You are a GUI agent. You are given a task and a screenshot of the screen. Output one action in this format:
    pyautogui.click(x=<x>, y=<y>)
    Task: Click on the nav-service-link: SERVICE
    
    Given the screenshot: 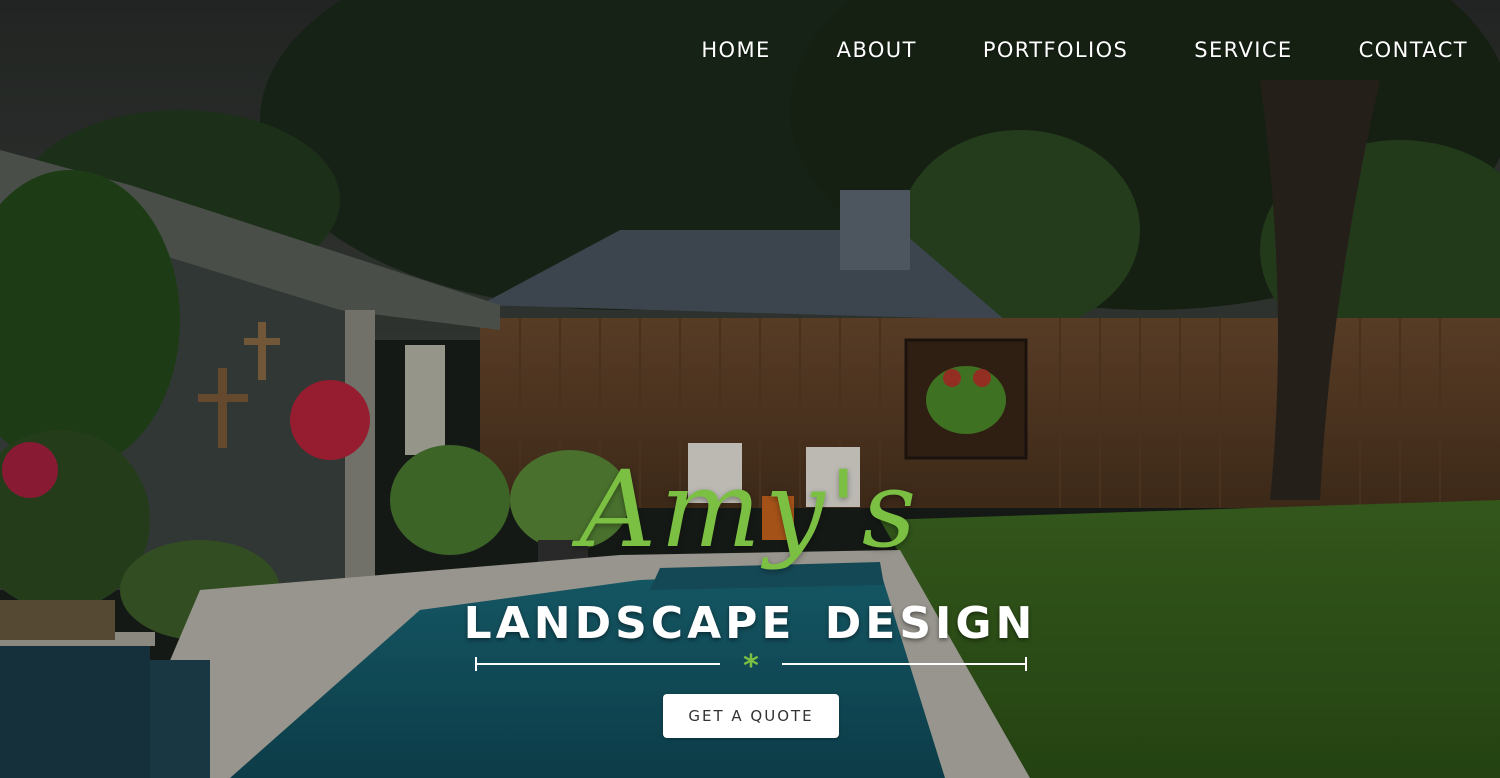 What is the action you would take?
    pyautogui.click(x=1243, y=50)
    